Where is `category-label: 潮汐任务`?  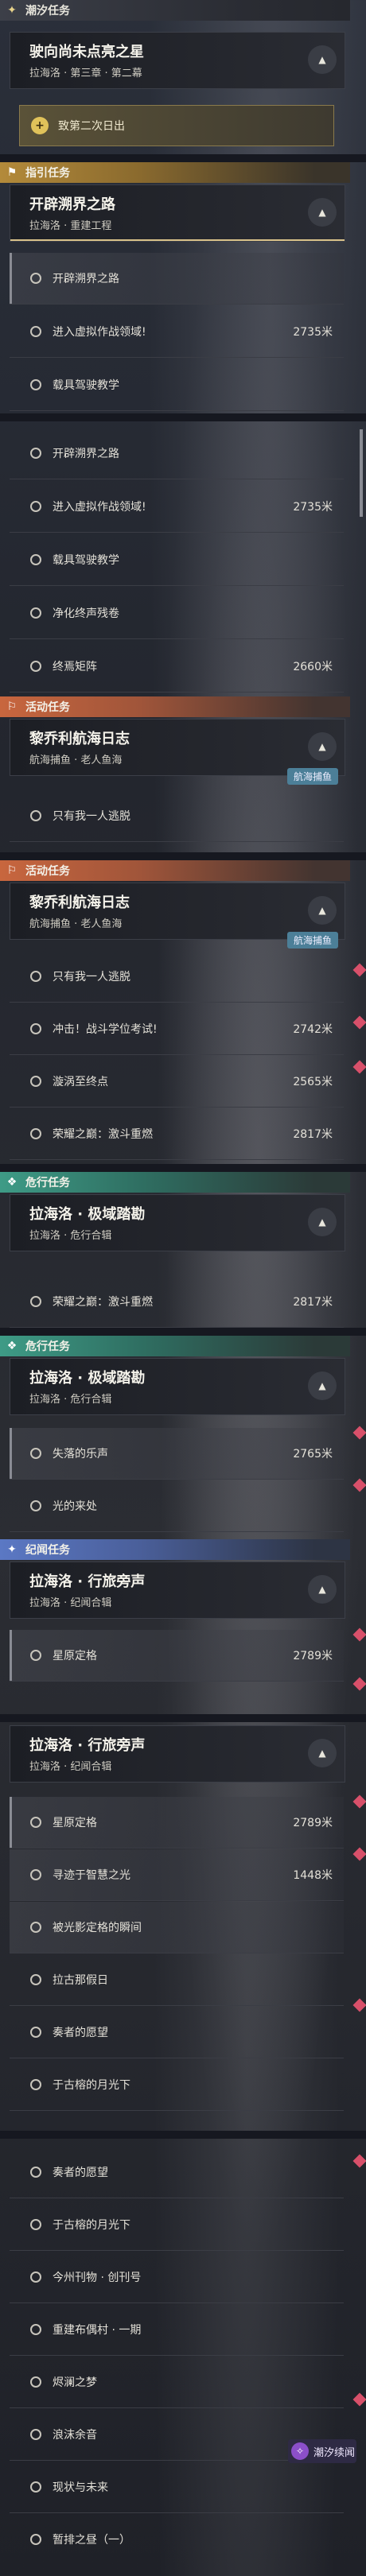 category-label: 潮汐任务 is located at coordinates (47, 11).